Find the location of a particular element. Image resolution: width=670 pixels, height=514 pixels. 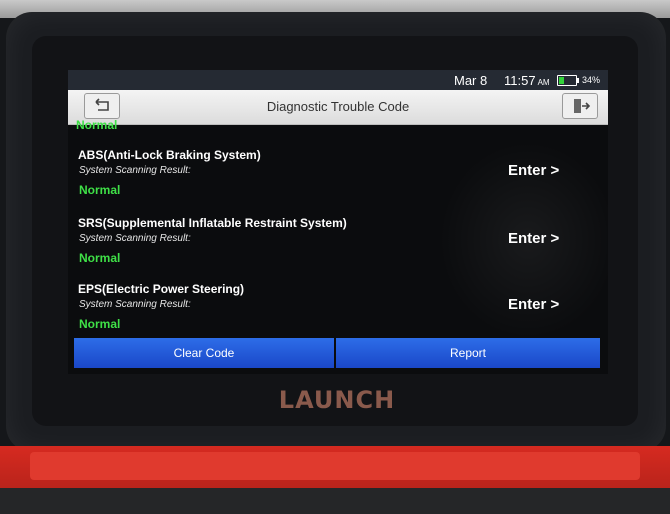

status-bar: Mar 8 11:57 AM 34% is located at coordinates (338, 80).